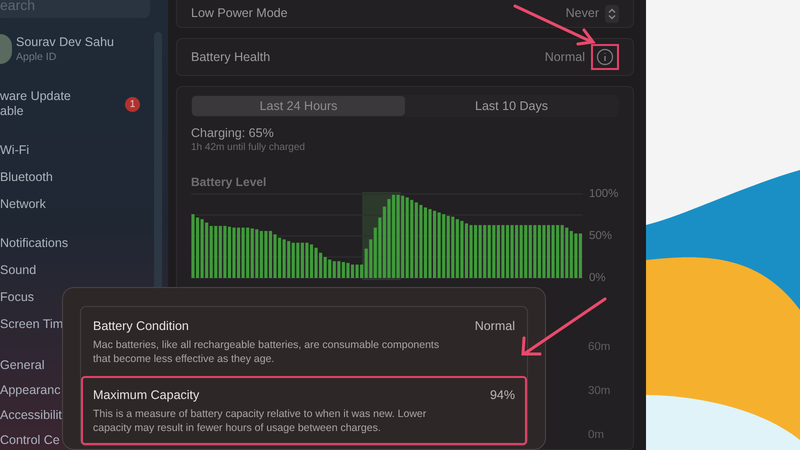 This screenshot has height=450, width=800. What do you see at coordinates (597, 278) in the screenshot?
I see `axis-tick-label: 0%` at bounding box center [597, 278].